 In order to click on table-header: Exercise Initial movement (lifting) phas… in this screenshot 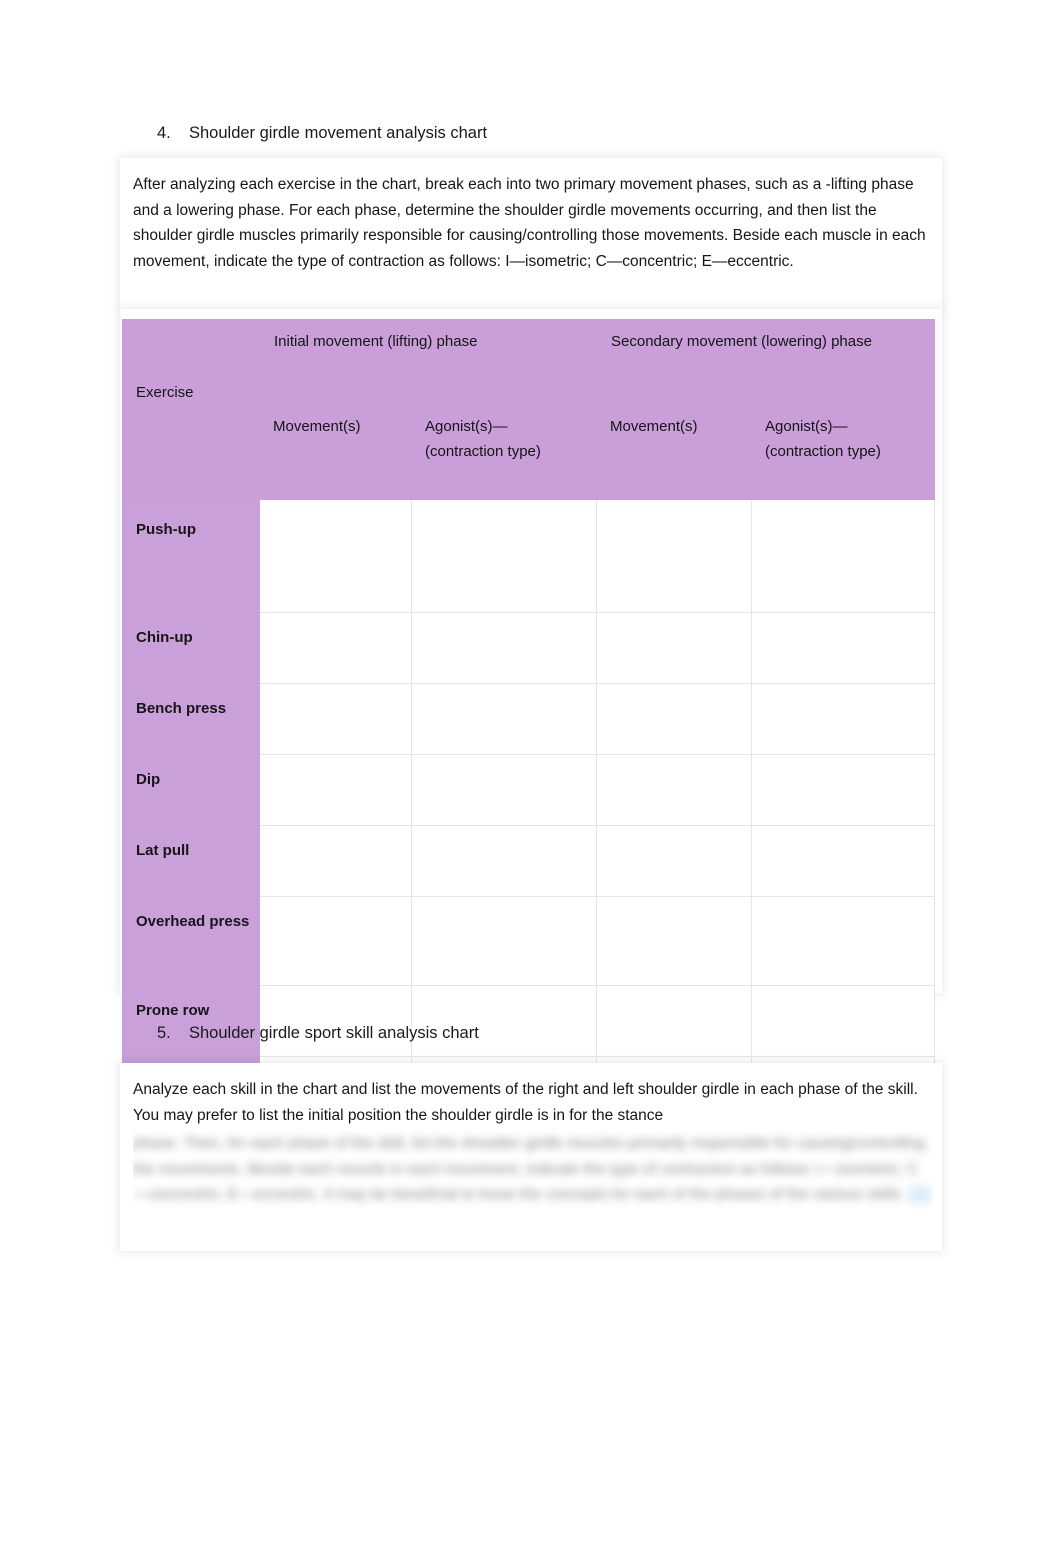, I will do `click(528, 409)`.